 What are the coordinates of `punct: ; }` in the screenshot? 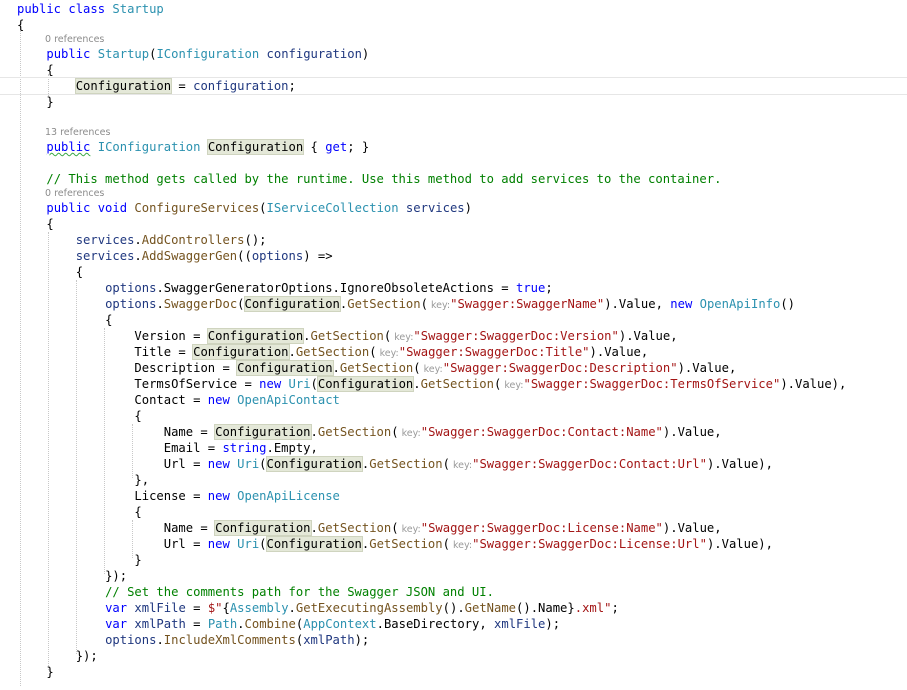 It's located at (358, 147).